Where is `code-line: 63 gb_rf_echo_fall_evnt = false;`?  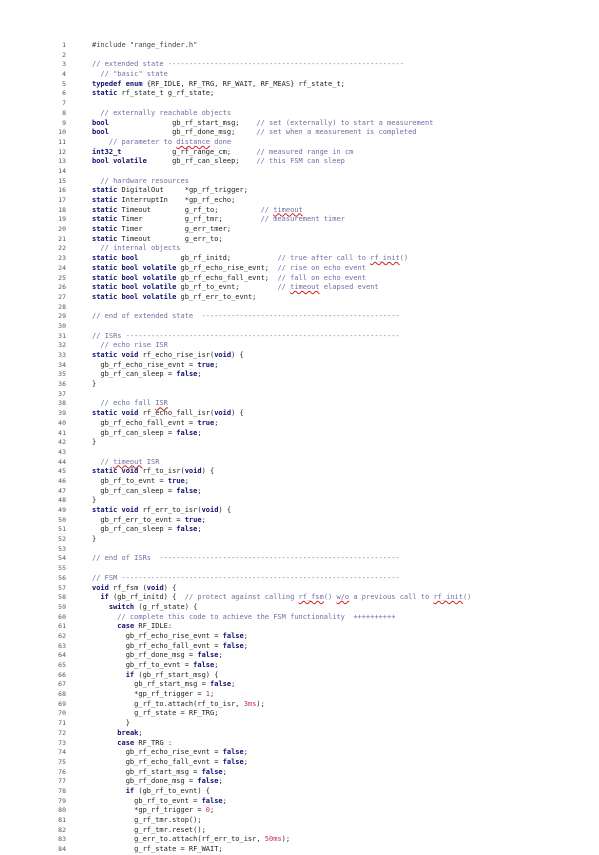
code-line: 63 gb_rf_echo_fall_evnt = false; is located at coordinates (325, 647).